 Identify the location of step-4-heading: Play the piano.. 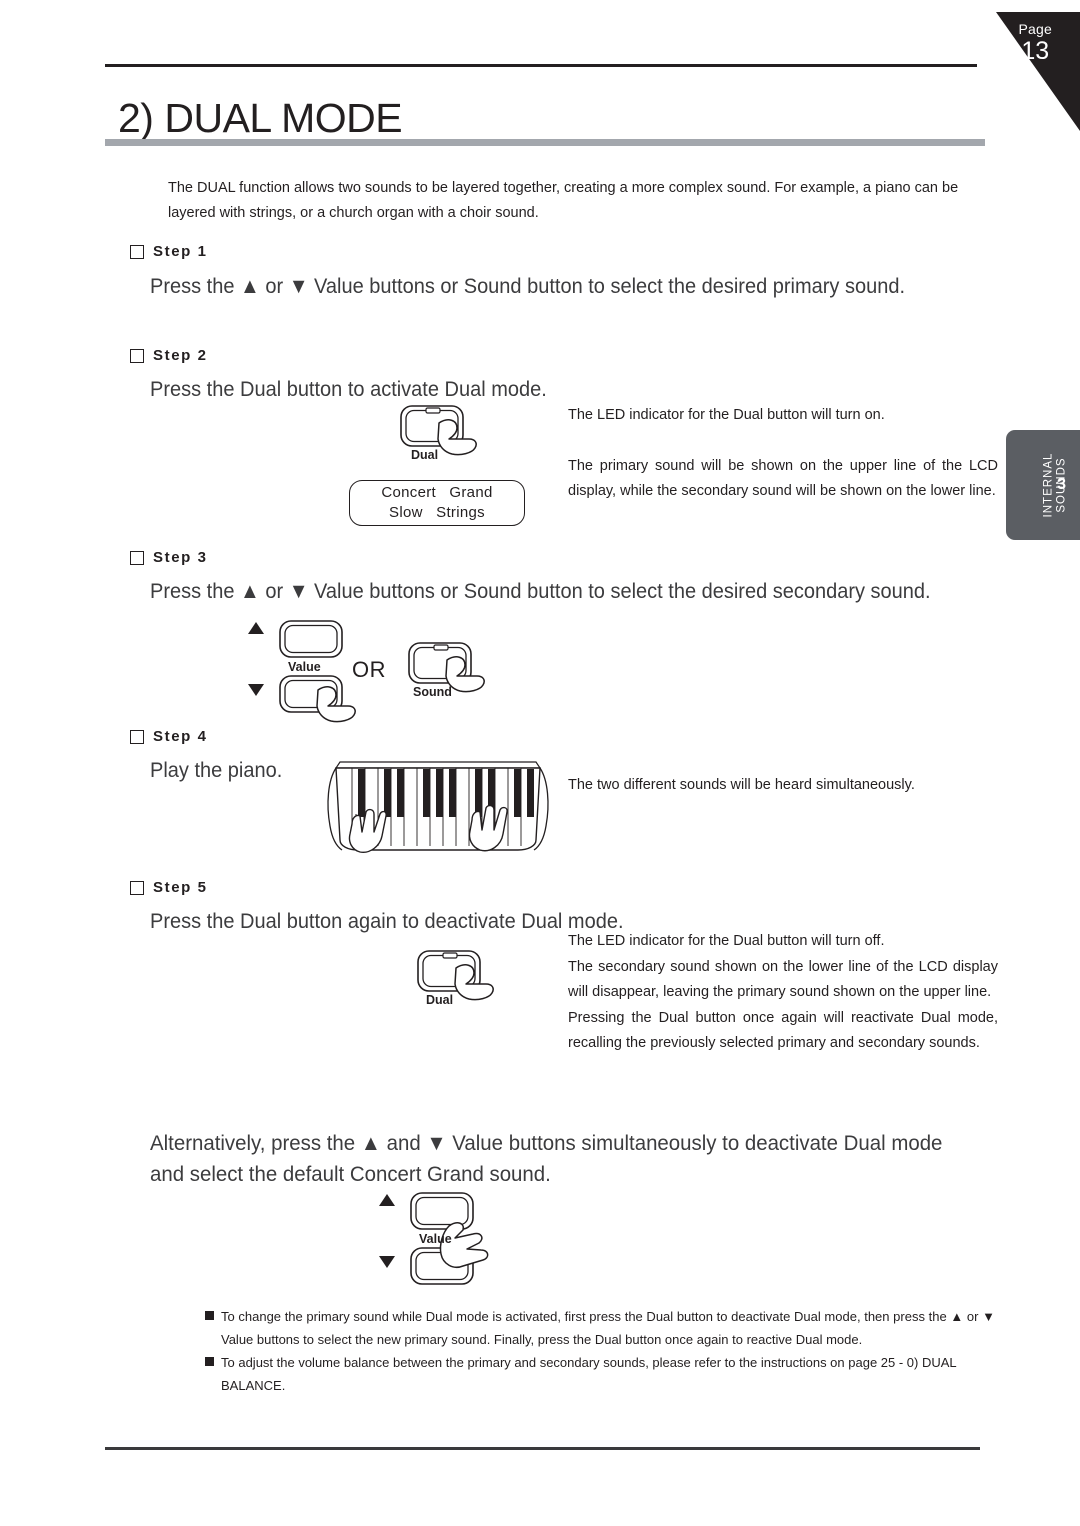
(216, 770).